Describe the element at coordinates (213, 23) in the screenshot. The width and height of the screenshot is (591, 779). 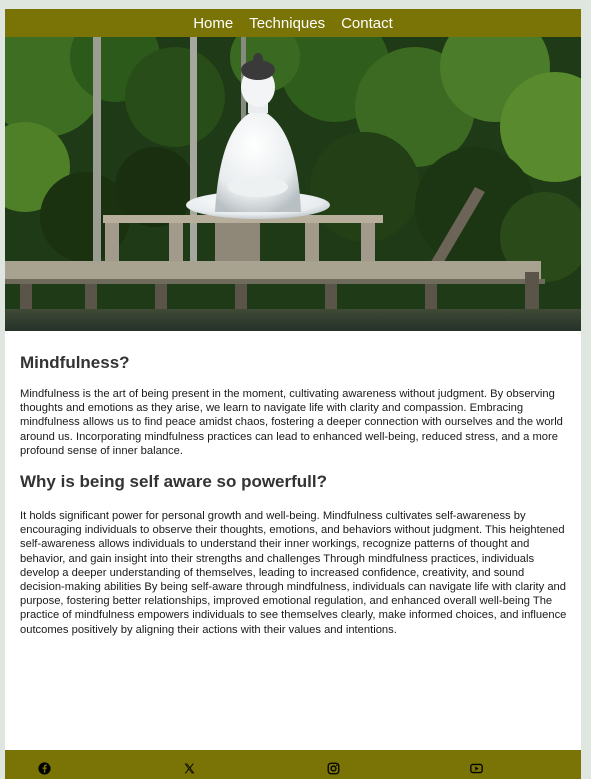
I see `nav-home-link: Home` at that location.